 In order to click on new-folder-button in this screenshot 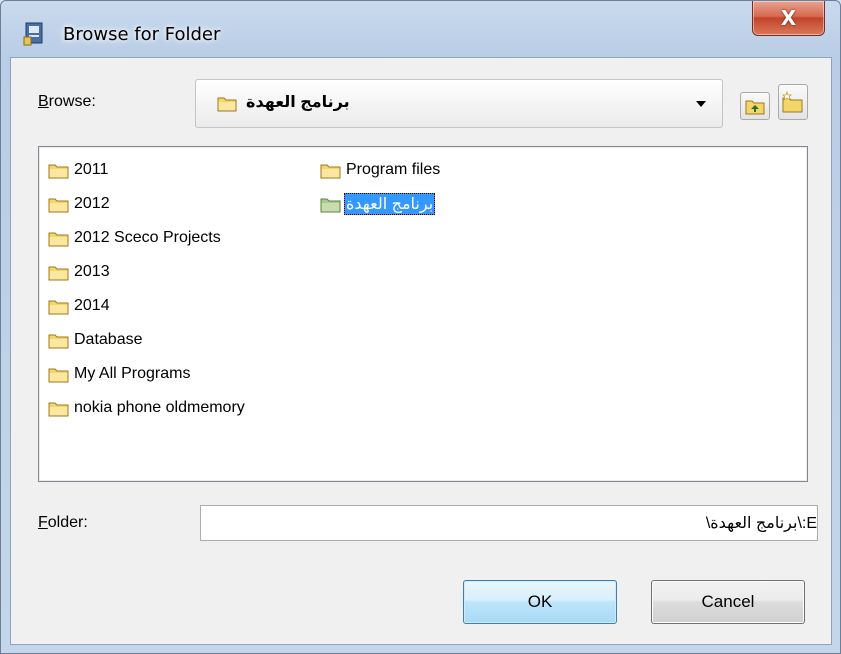, I will do `click(793, 102)`.